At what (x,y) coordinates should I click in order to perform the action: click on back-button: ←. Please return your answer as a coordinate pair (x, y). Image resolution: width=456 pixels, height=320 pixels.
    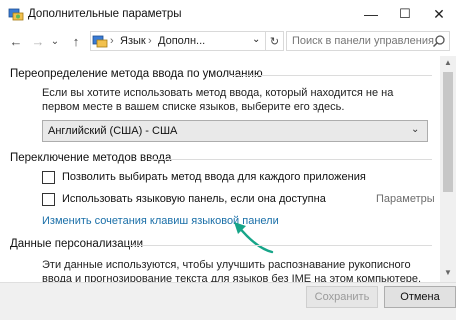
    Looking at the image, I should click on (16, 41).